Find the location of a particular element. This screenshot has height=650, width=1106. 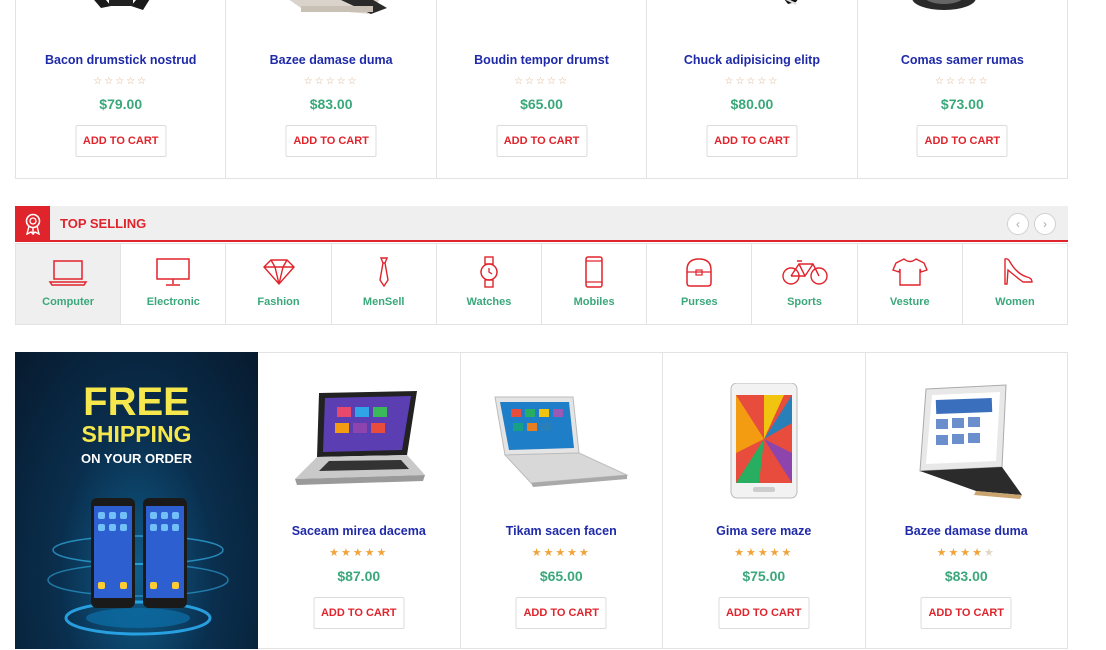

smartphones-illustration is located at coordinates (138, 567).